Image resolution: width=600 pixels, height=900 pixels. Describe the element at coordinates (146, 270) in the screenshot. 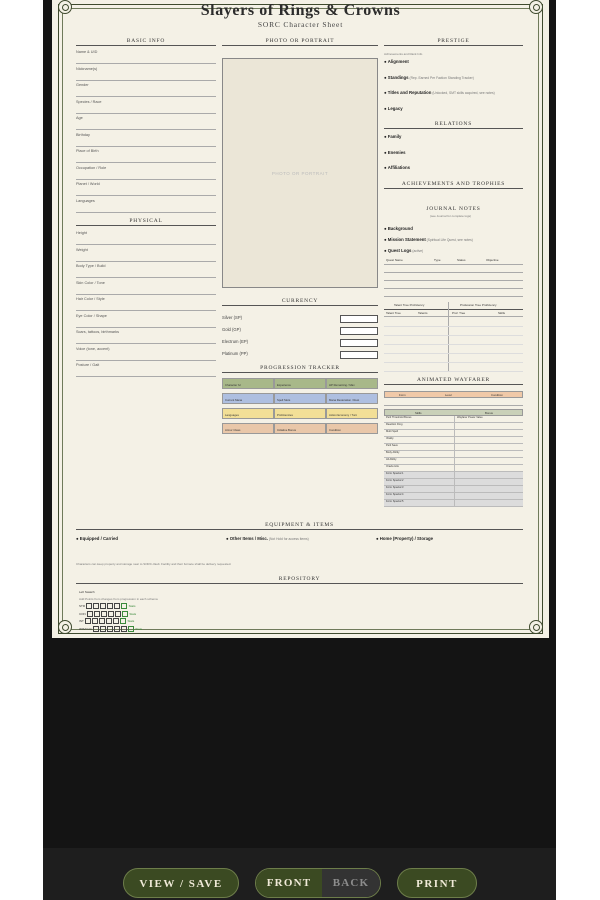

I see `physical-field: Body Type / Build` at that location.